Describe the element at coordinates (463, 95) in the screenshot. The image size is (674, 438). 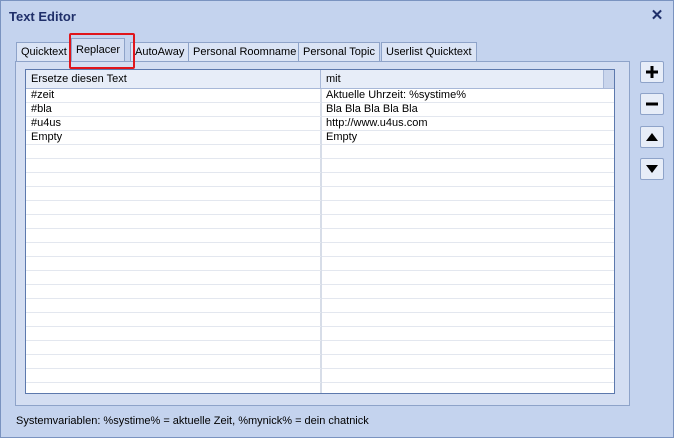
I see `cell-with-text: Aktuelle Uhrzeit: %systime%` at that location.